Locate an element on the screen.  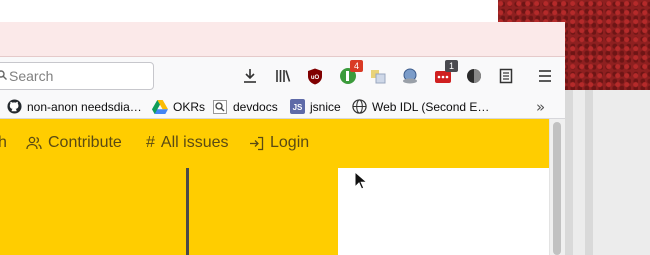
search-bar is located at coordinates (77, 76).